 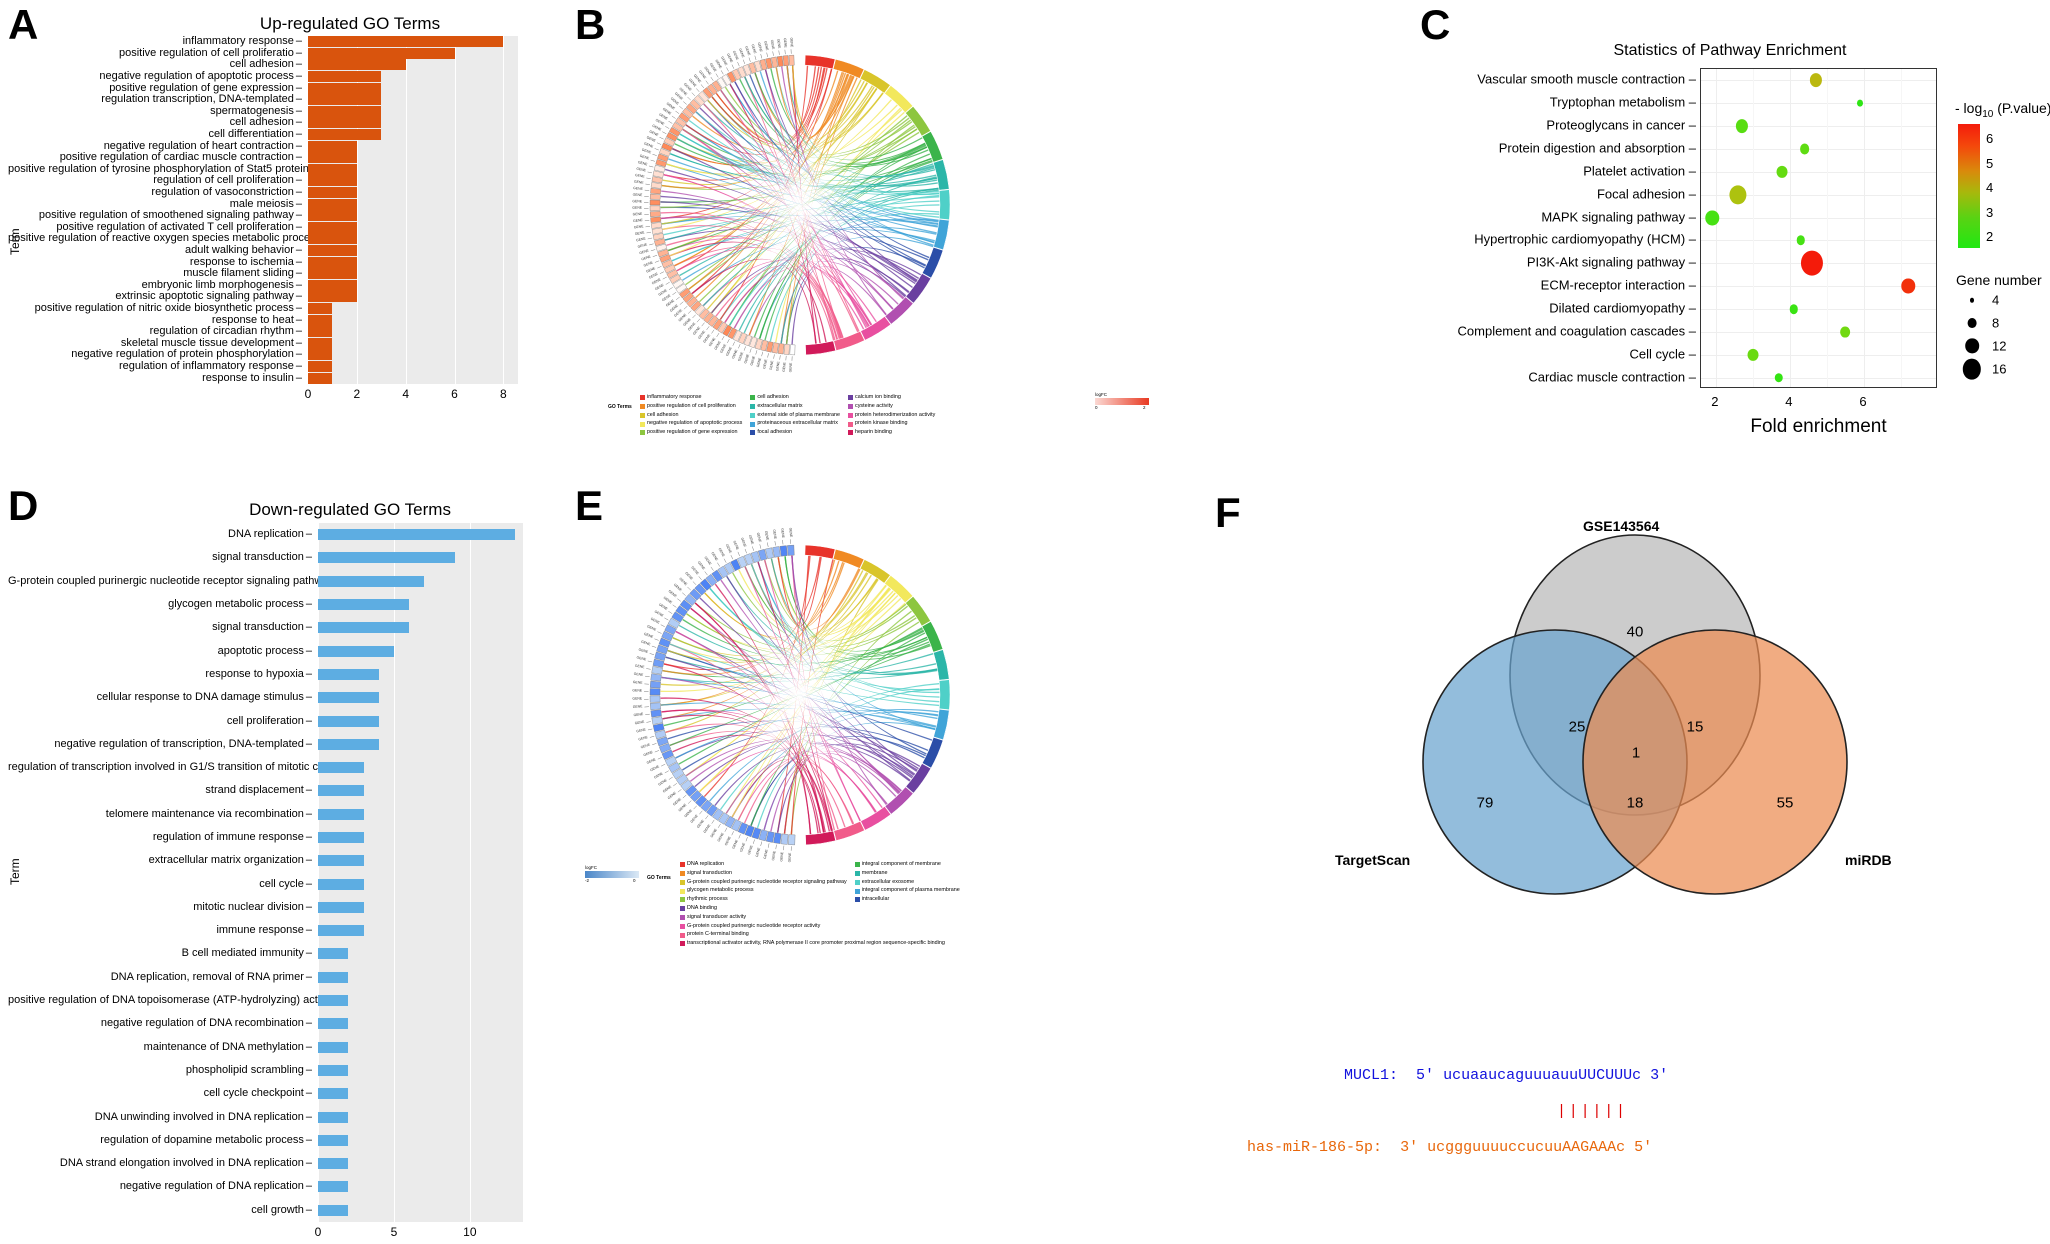 What do you see at coordinates (320, 181) in the screenshot?
I see `bar-row: regulation of cell proliferation` at bounding box center [320, 181].